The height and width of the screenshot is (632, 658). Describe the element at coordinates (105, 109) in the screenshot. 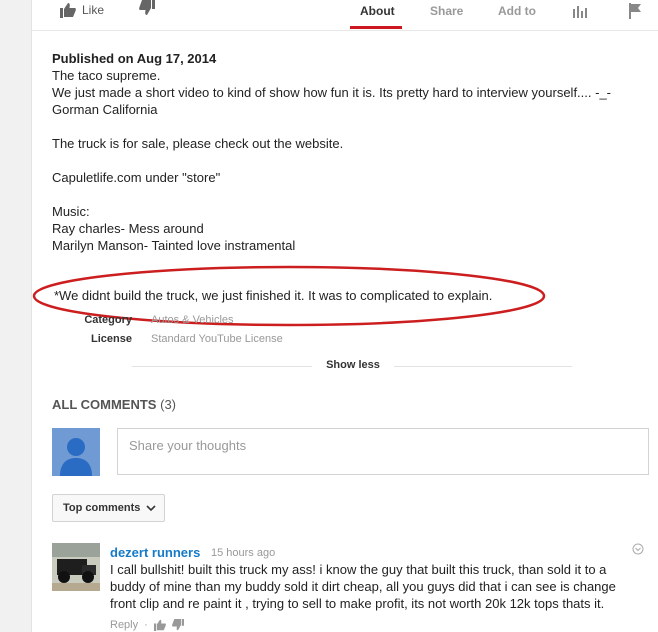

I see `description-line: Gorman California` at that location.